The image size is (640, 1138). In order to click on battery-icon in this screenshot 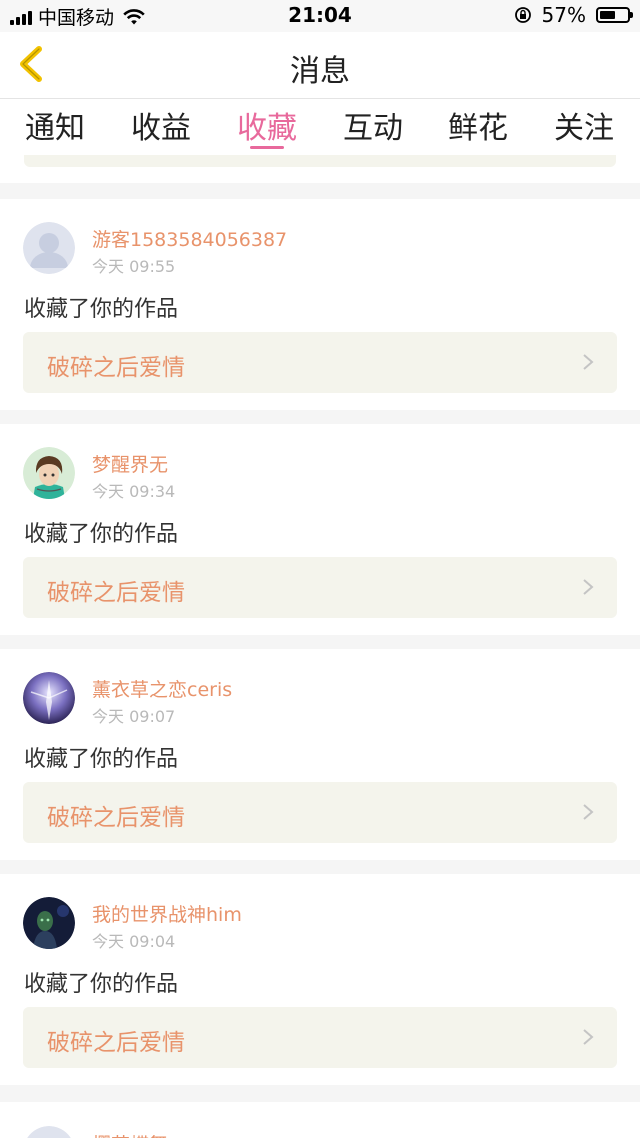, I will do `click(614, 15)`.